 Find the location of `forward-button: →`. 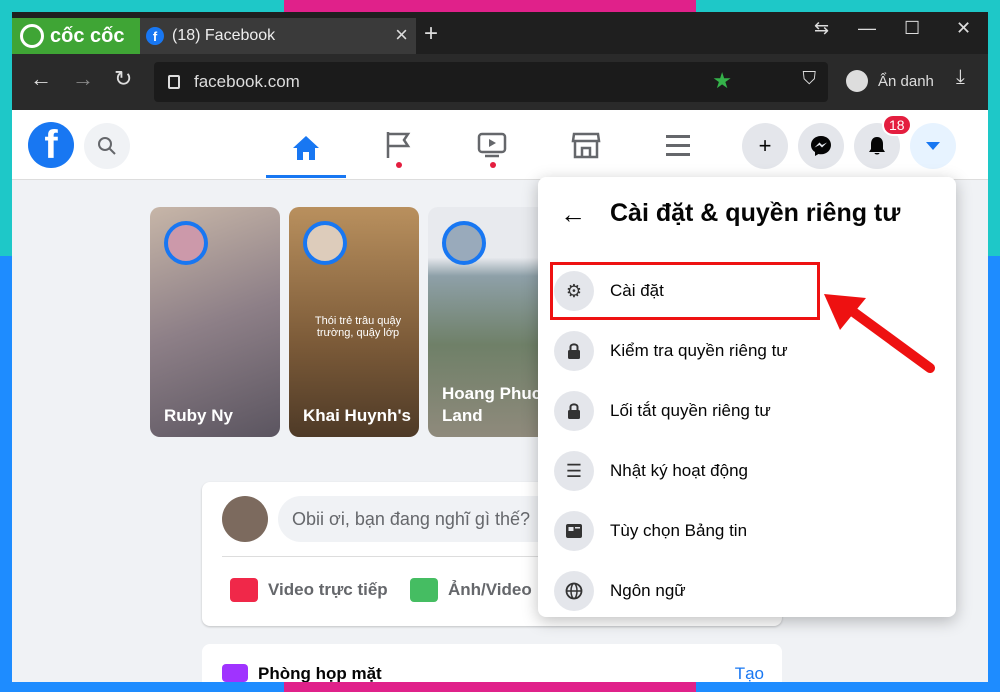

forward-button: → is located at coordinates (83, 79).